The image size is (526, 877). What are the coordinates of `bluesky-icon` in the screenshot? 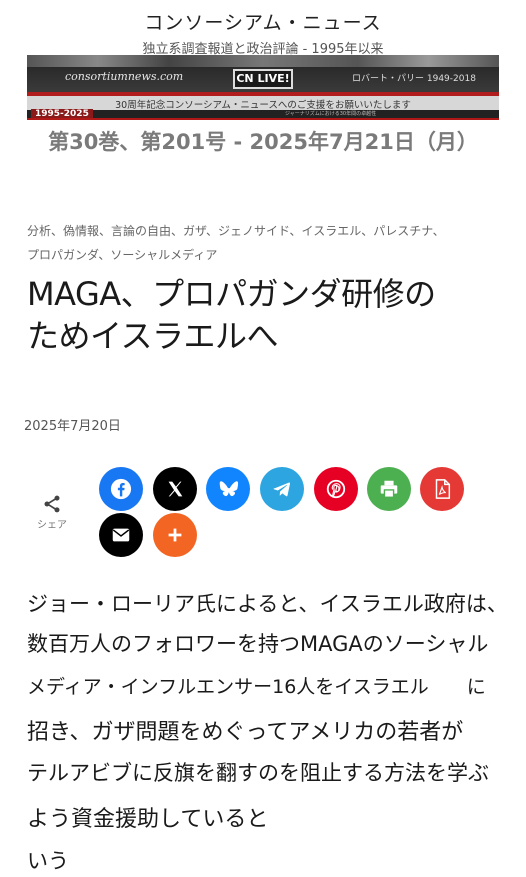 It's located at (229, 489).